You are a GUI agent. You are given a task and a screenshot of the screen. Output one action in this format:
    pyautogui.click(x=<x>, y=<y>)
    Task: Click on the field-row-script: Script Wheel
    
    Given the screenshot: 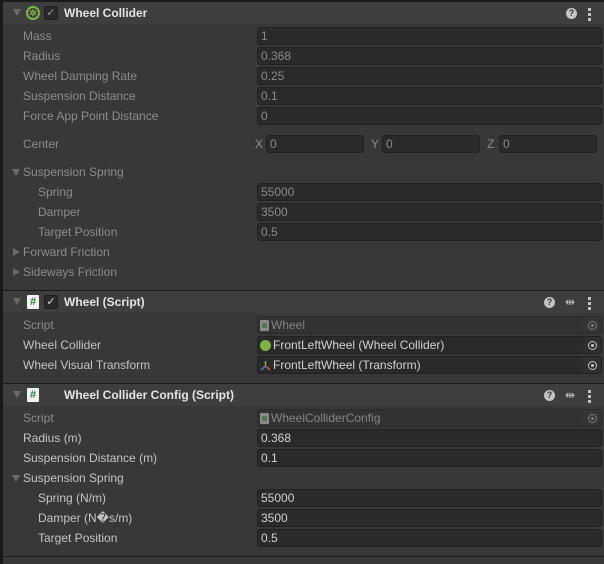 What is the action you would take?
    pyautogui.click(x=303, y=325)
    